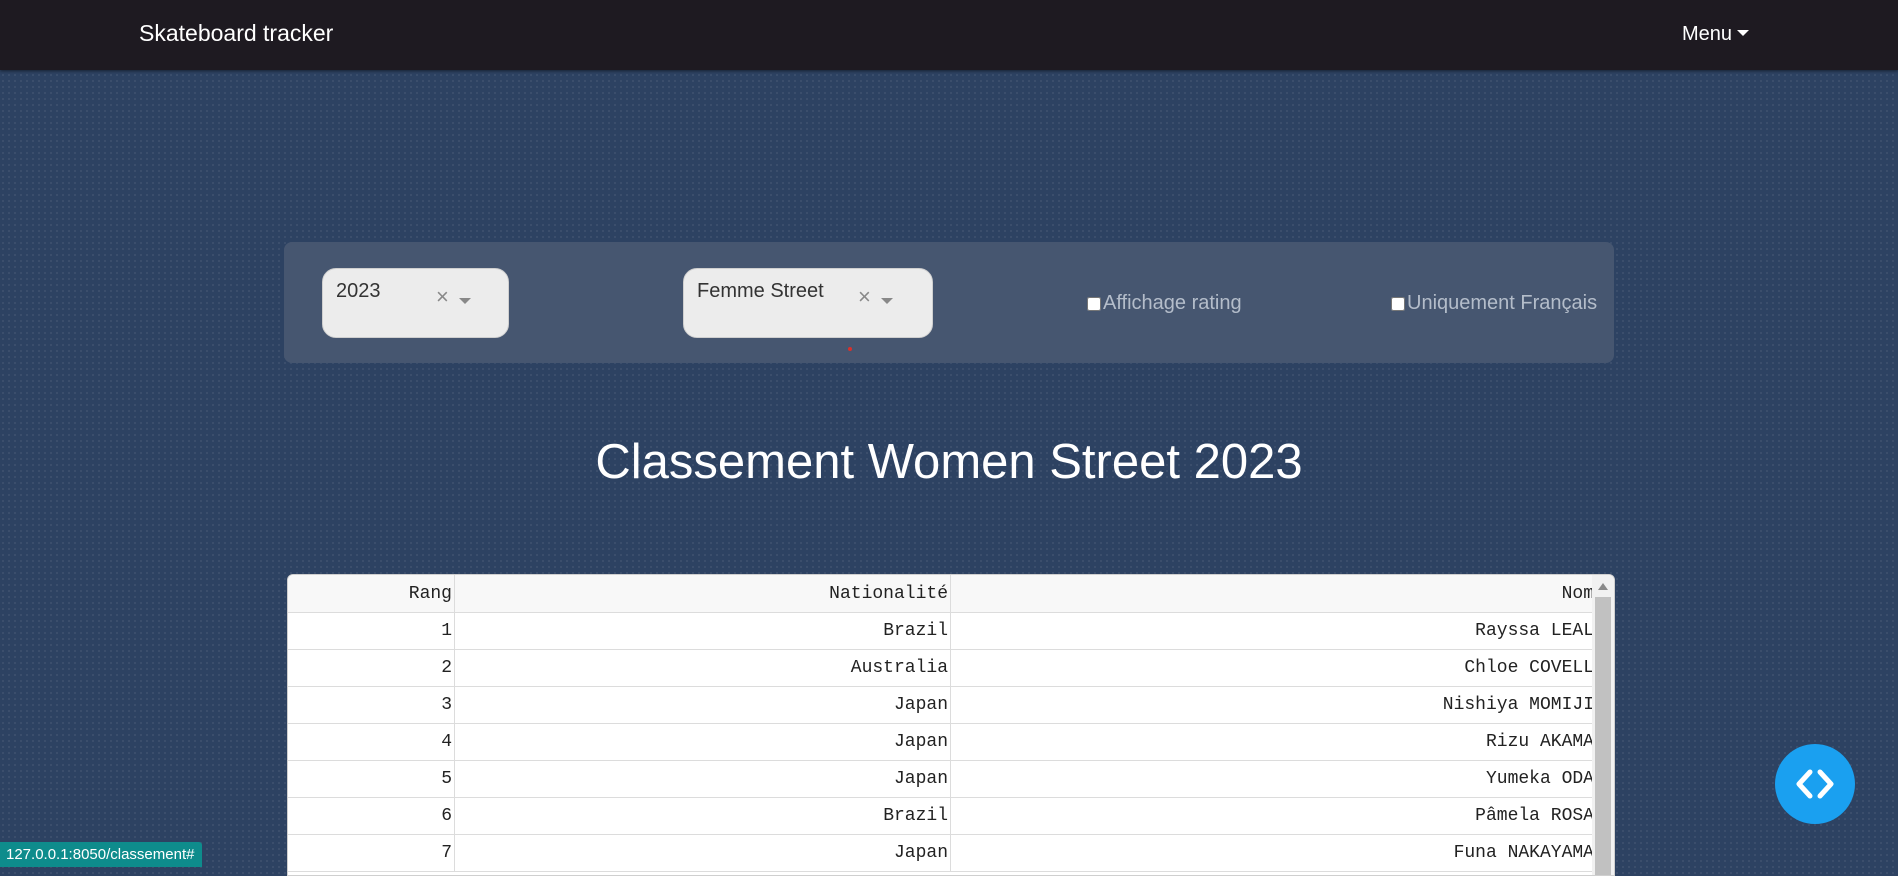  Describe the element at coordinates (702, 594) in the screenshot. I see `column-header-nationalite: Nationalité` at that location.